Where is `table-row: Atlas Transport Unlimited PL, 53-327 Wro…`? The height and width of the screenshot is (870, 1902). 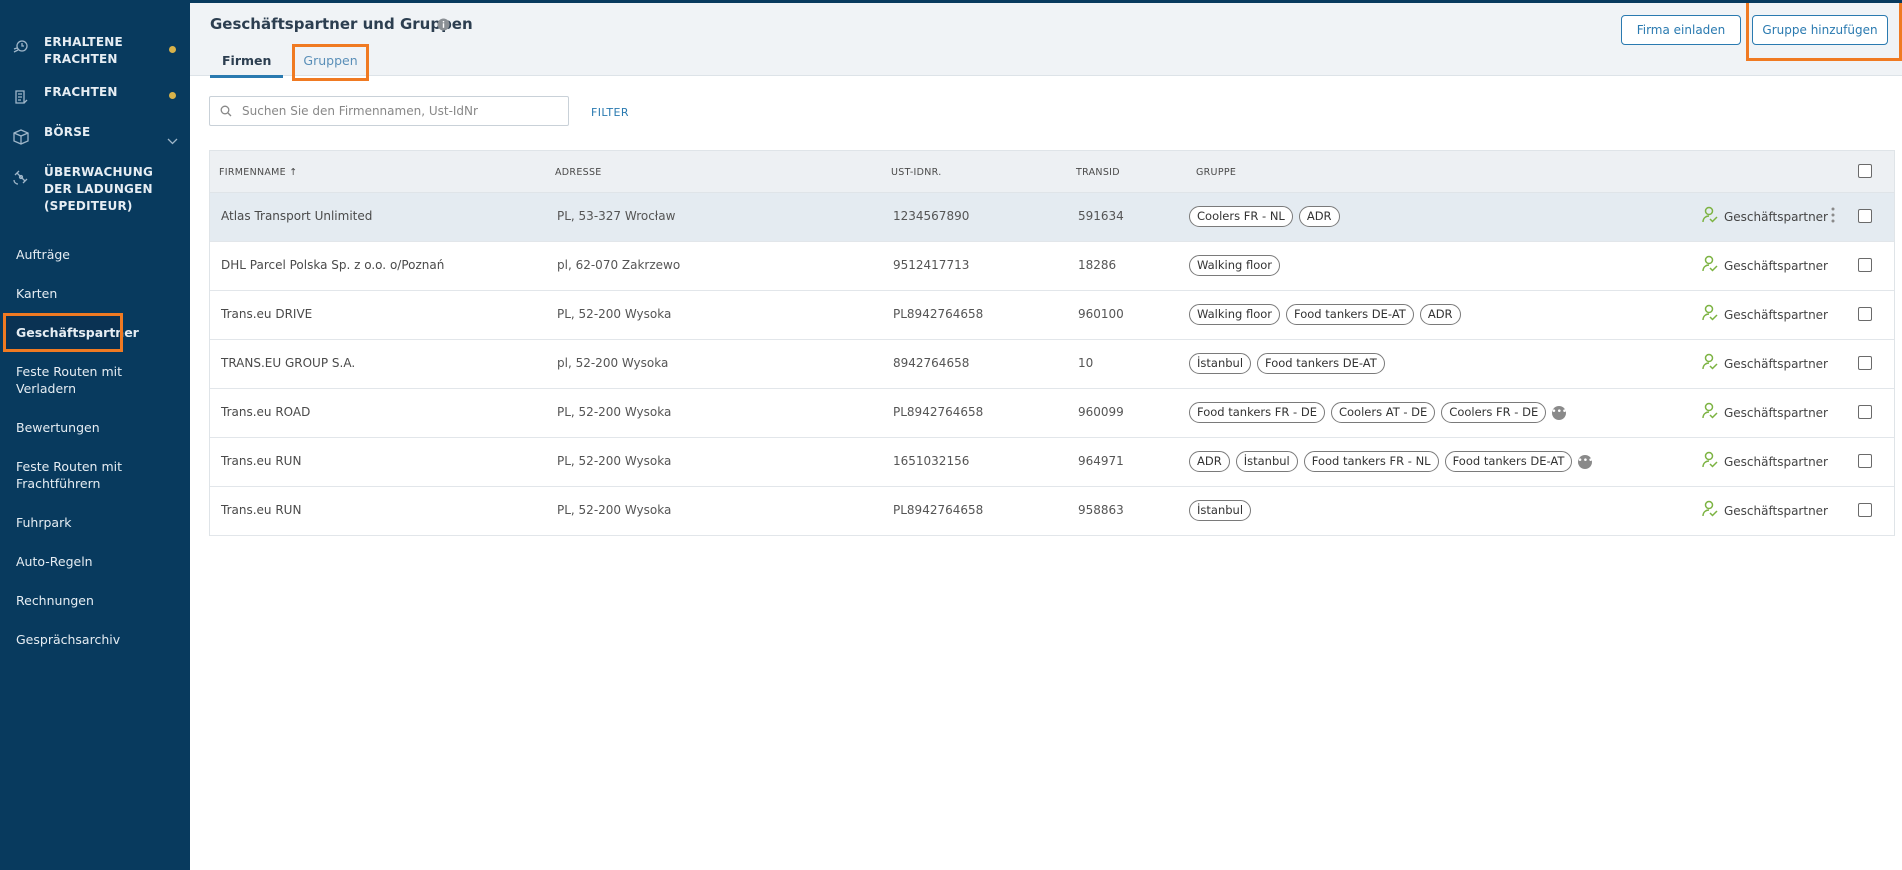 table-row: Atlas Transport Unlimited PL, 53-327 Wro… is located at coordinates (1052, 217).